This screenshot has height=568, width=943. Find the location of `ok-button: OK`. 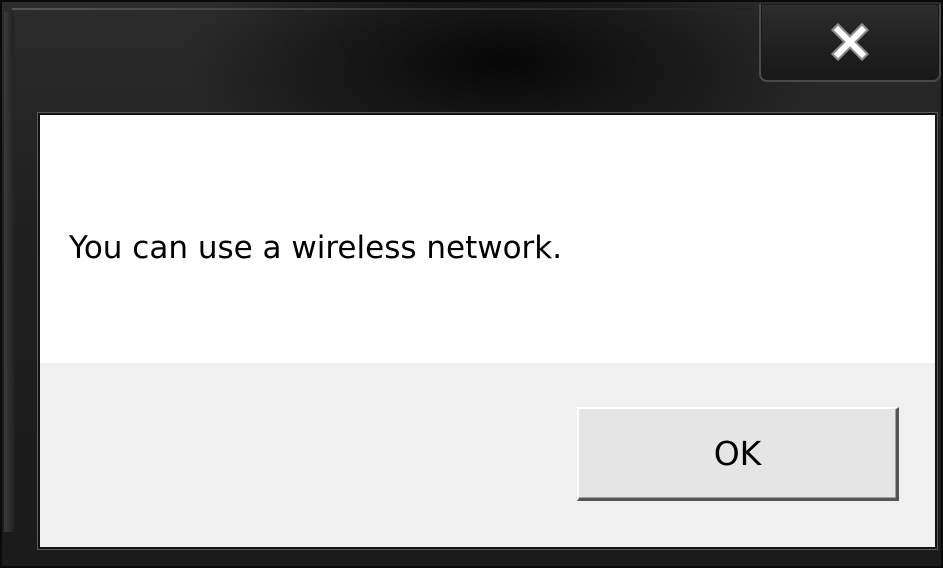

ok-button: OK is located at coordinates (738, 454).